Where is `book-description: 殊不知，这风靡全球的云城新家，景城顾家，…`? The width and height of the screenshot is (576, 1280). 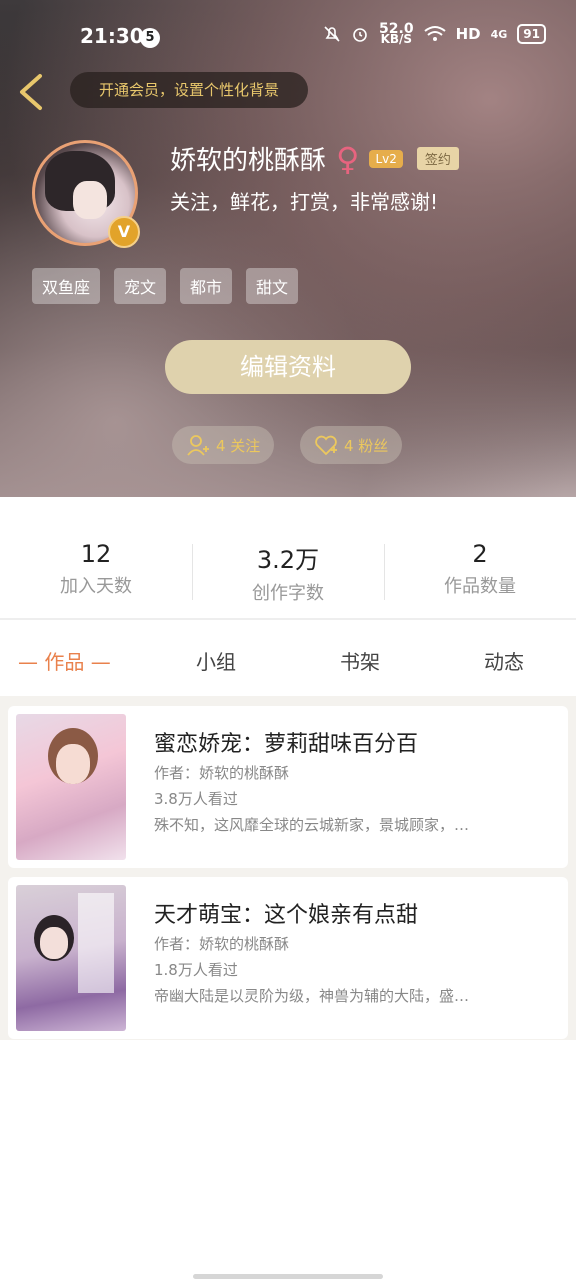 book-description: 殊不知，这风靡全球的云城新家，景城顾家，… is located at coordinates (312, 825).